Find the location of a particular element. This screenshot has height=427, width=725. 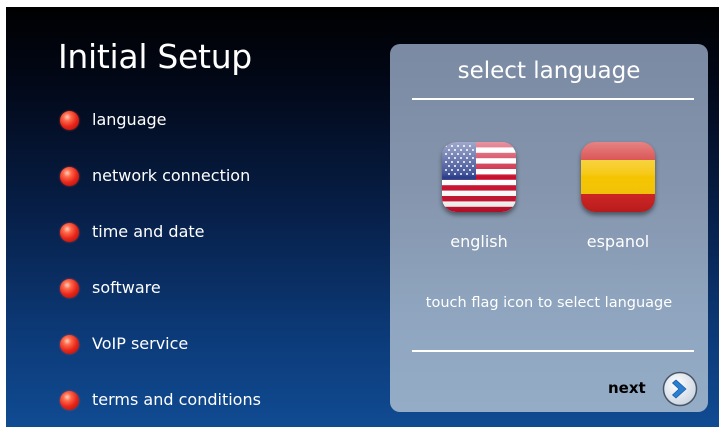

step-label: terms and conditions is located at coordinates (176, 399).